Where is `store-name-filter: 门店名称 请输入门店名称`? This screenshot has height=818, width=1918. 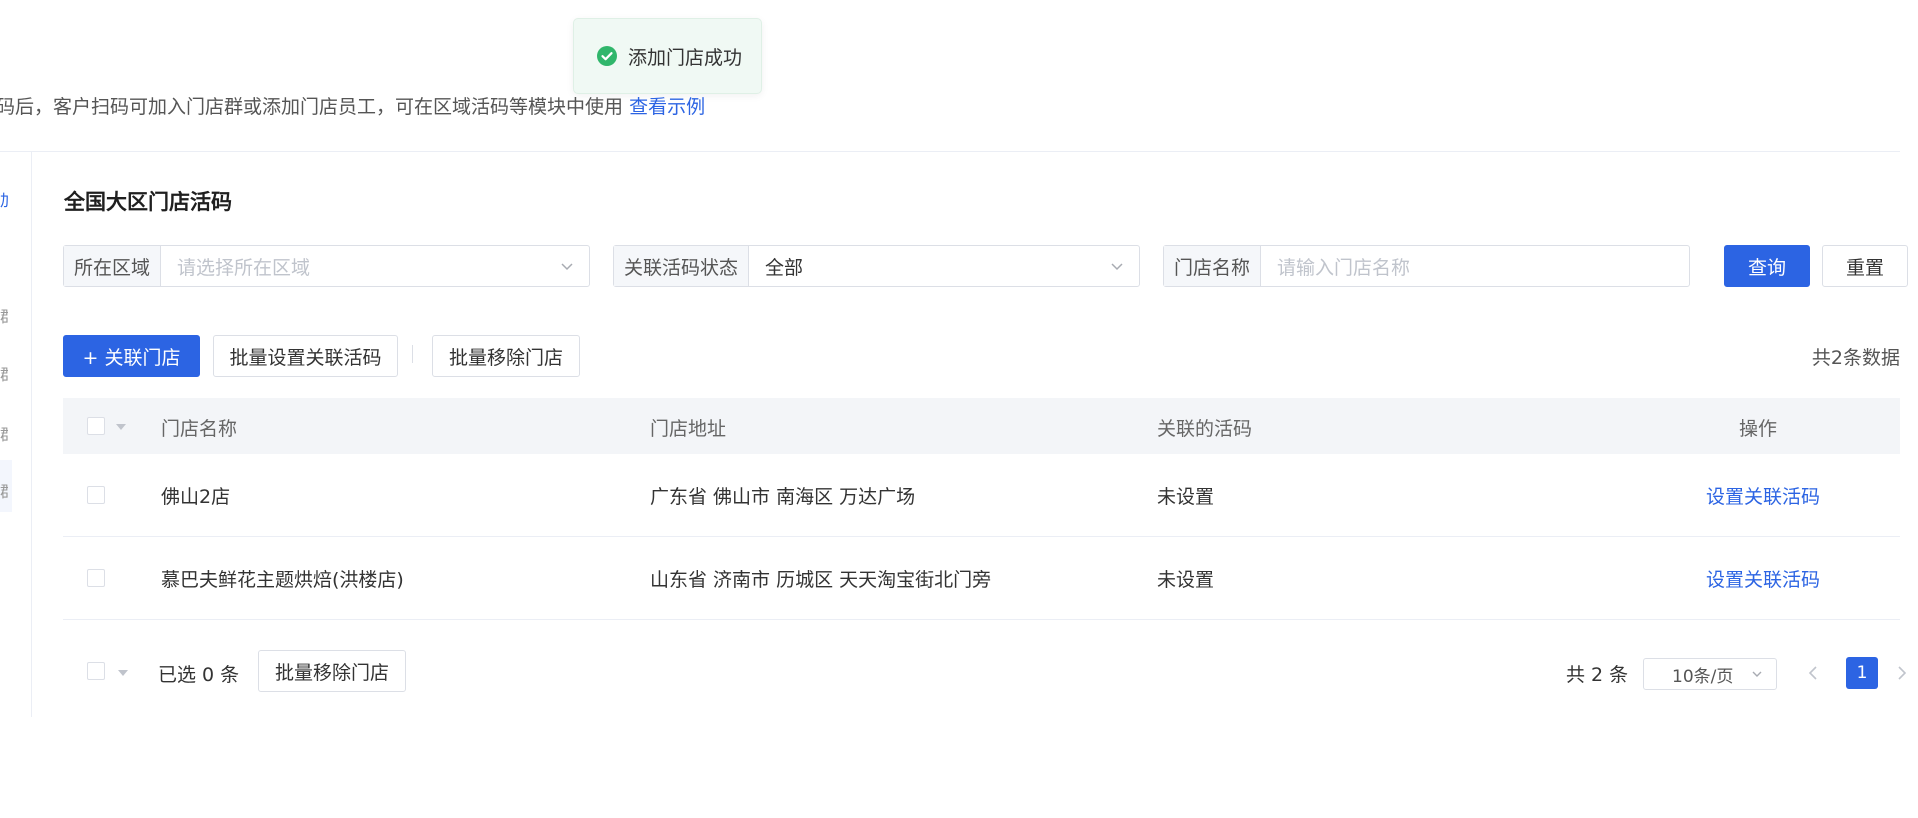 store-name-filter: 门店名称 请输入门店名称 is located at coordinates (1426, 266).